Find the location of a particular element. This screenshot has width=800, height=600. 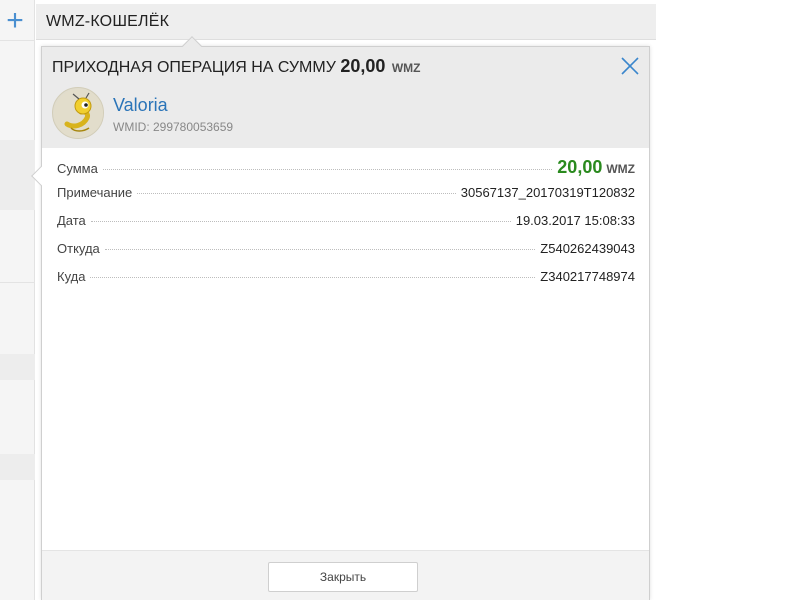

dialog-footer: Закрыть is located at coordinates (345, 575).